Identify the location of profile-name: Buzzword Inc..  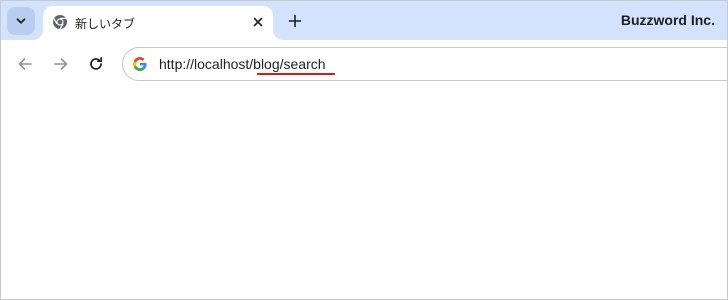
(668, 20).